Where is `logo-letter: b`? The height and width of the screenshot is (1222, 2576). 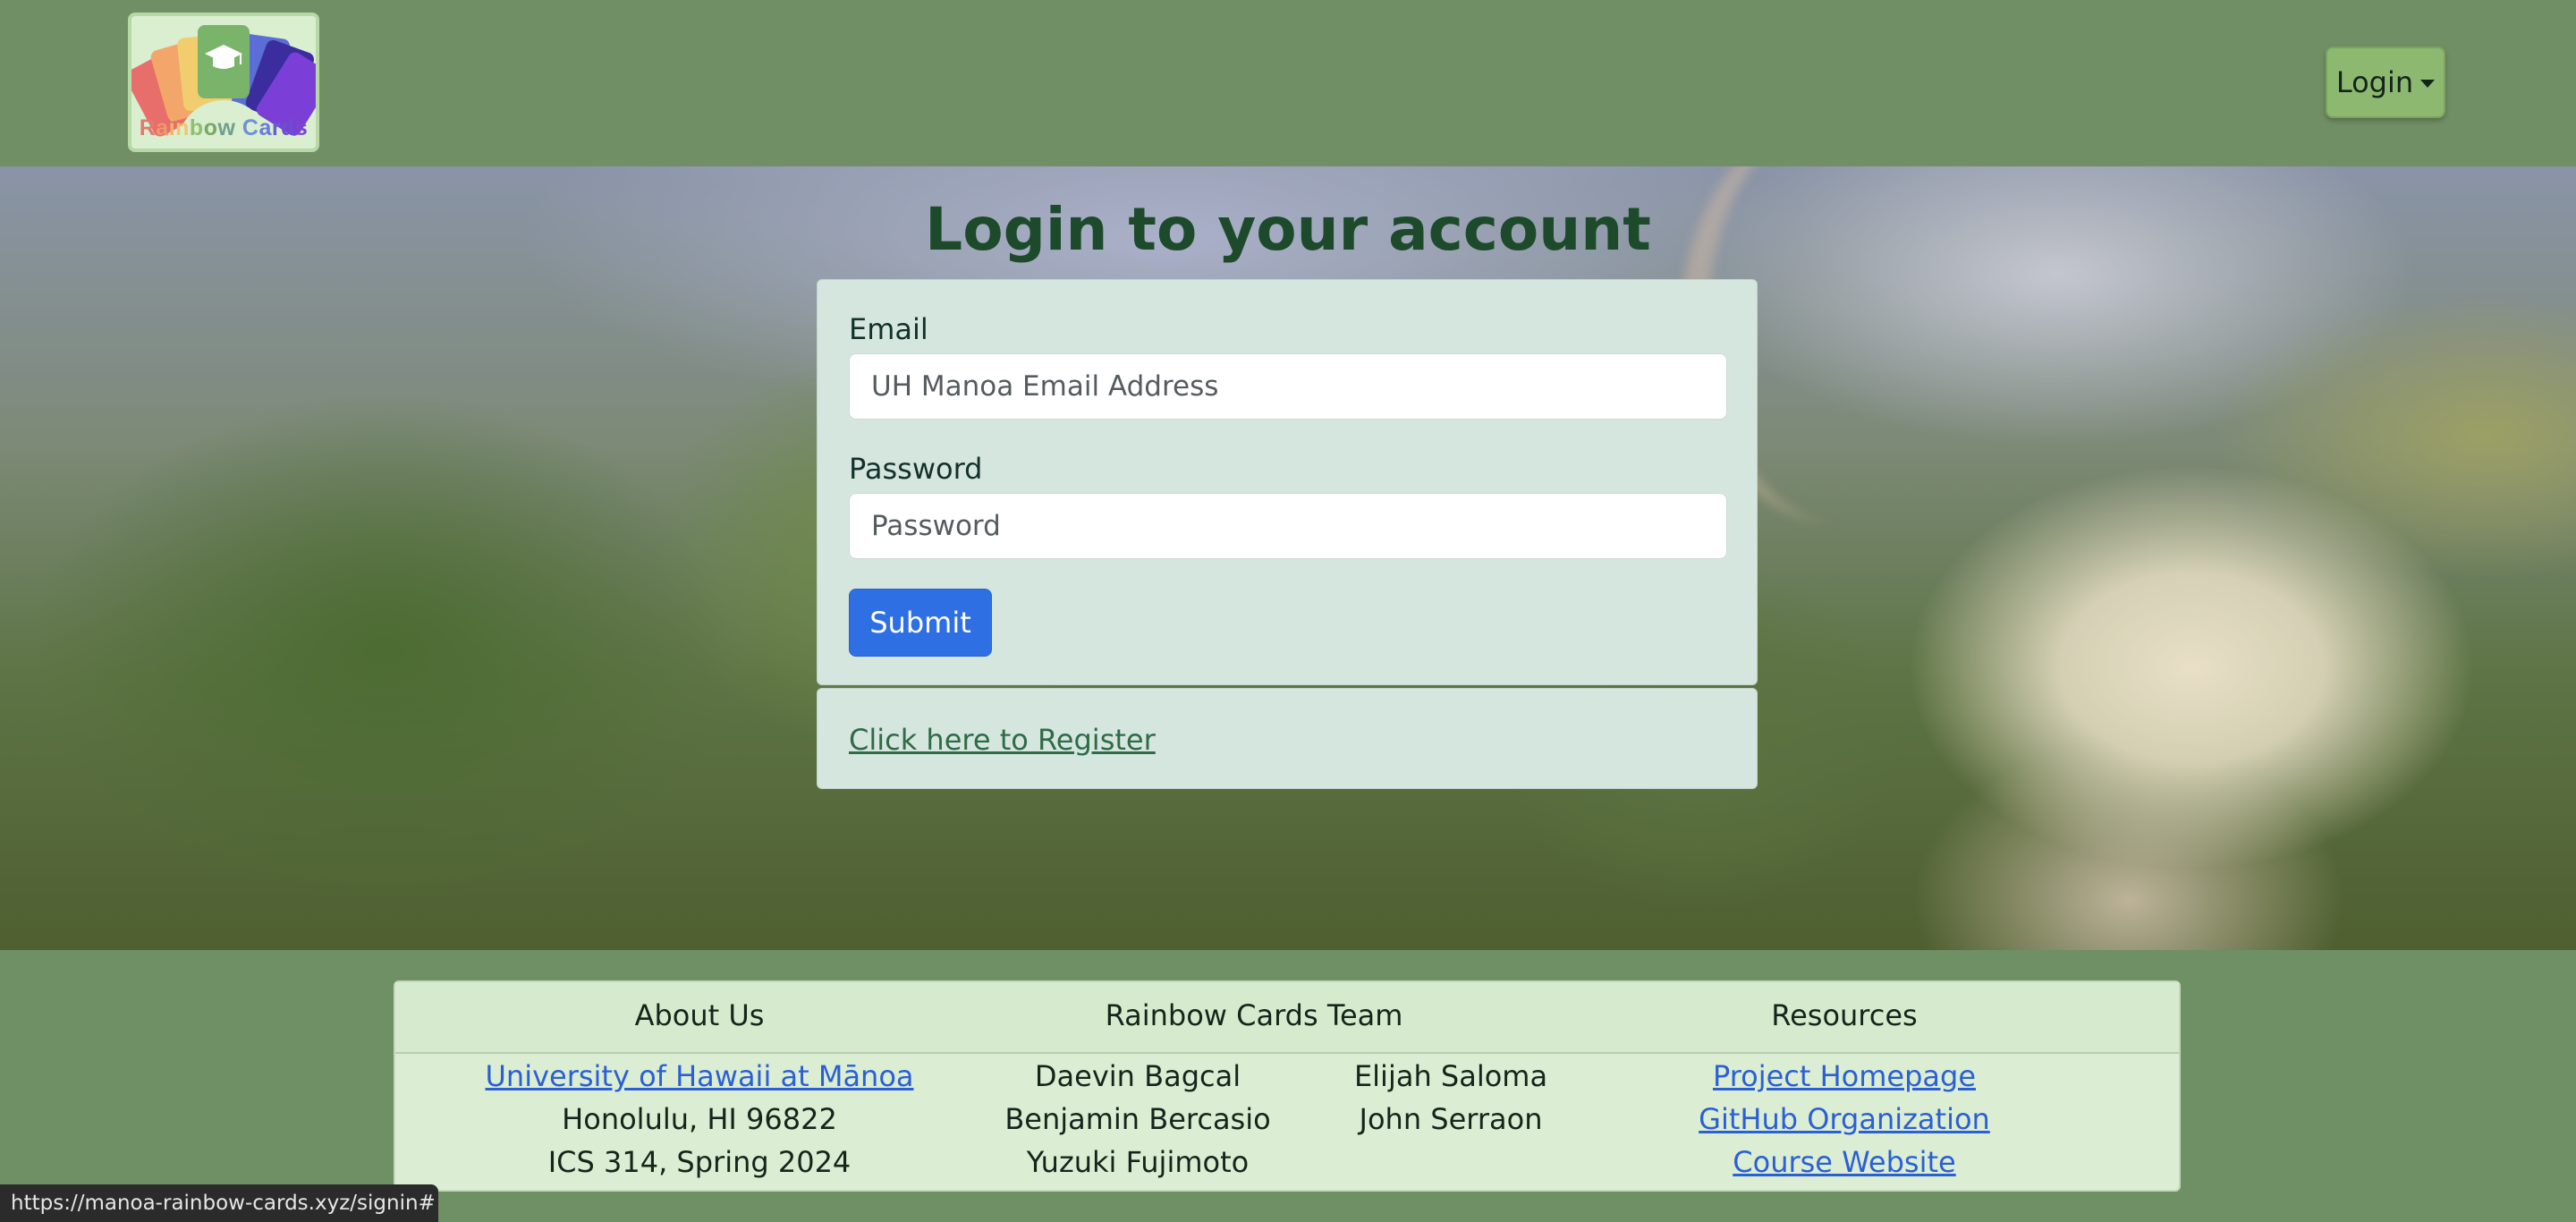
logo-letter: b is located at coordinates (196, 127).